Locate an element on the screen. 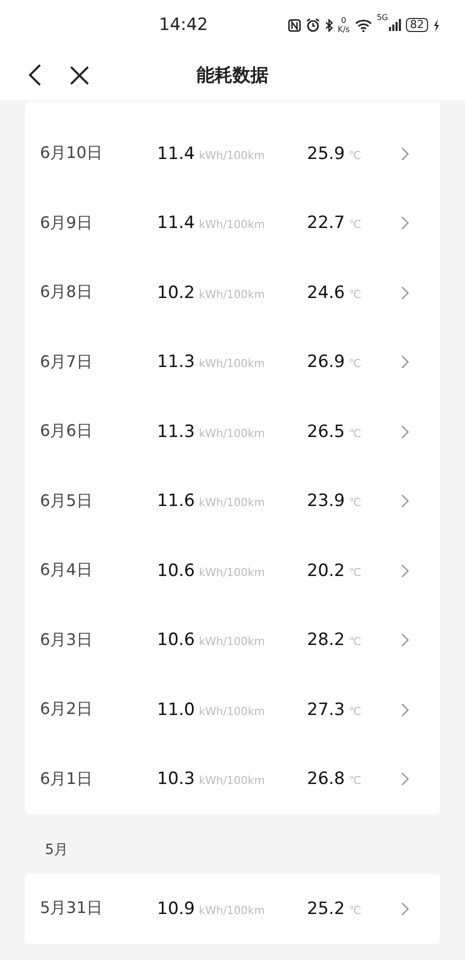 Image resolution: width=465 pixels, height=960 pixels. temperature-value: 24.6 is located at coordinates (326, 292).